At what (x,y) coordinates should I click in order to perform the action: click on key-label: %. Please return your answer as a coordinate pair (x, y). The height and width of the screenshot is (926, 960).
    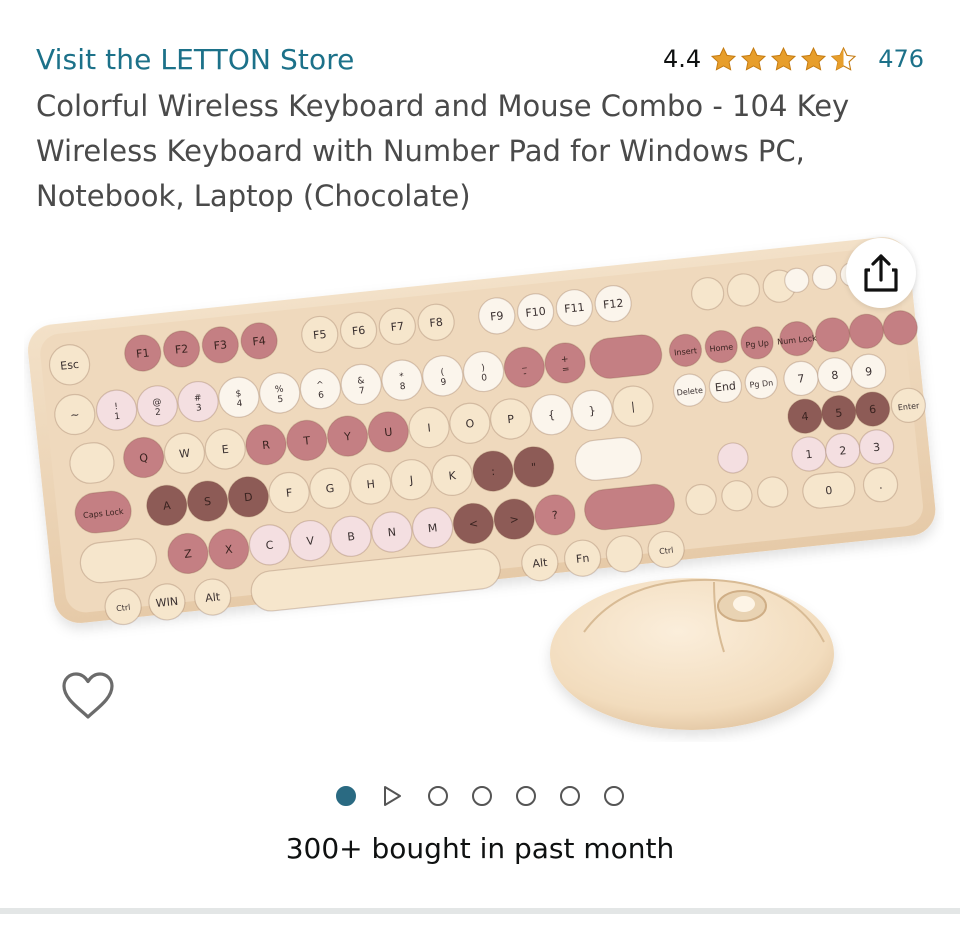
    Looking at the image, I should click on (280, 390).